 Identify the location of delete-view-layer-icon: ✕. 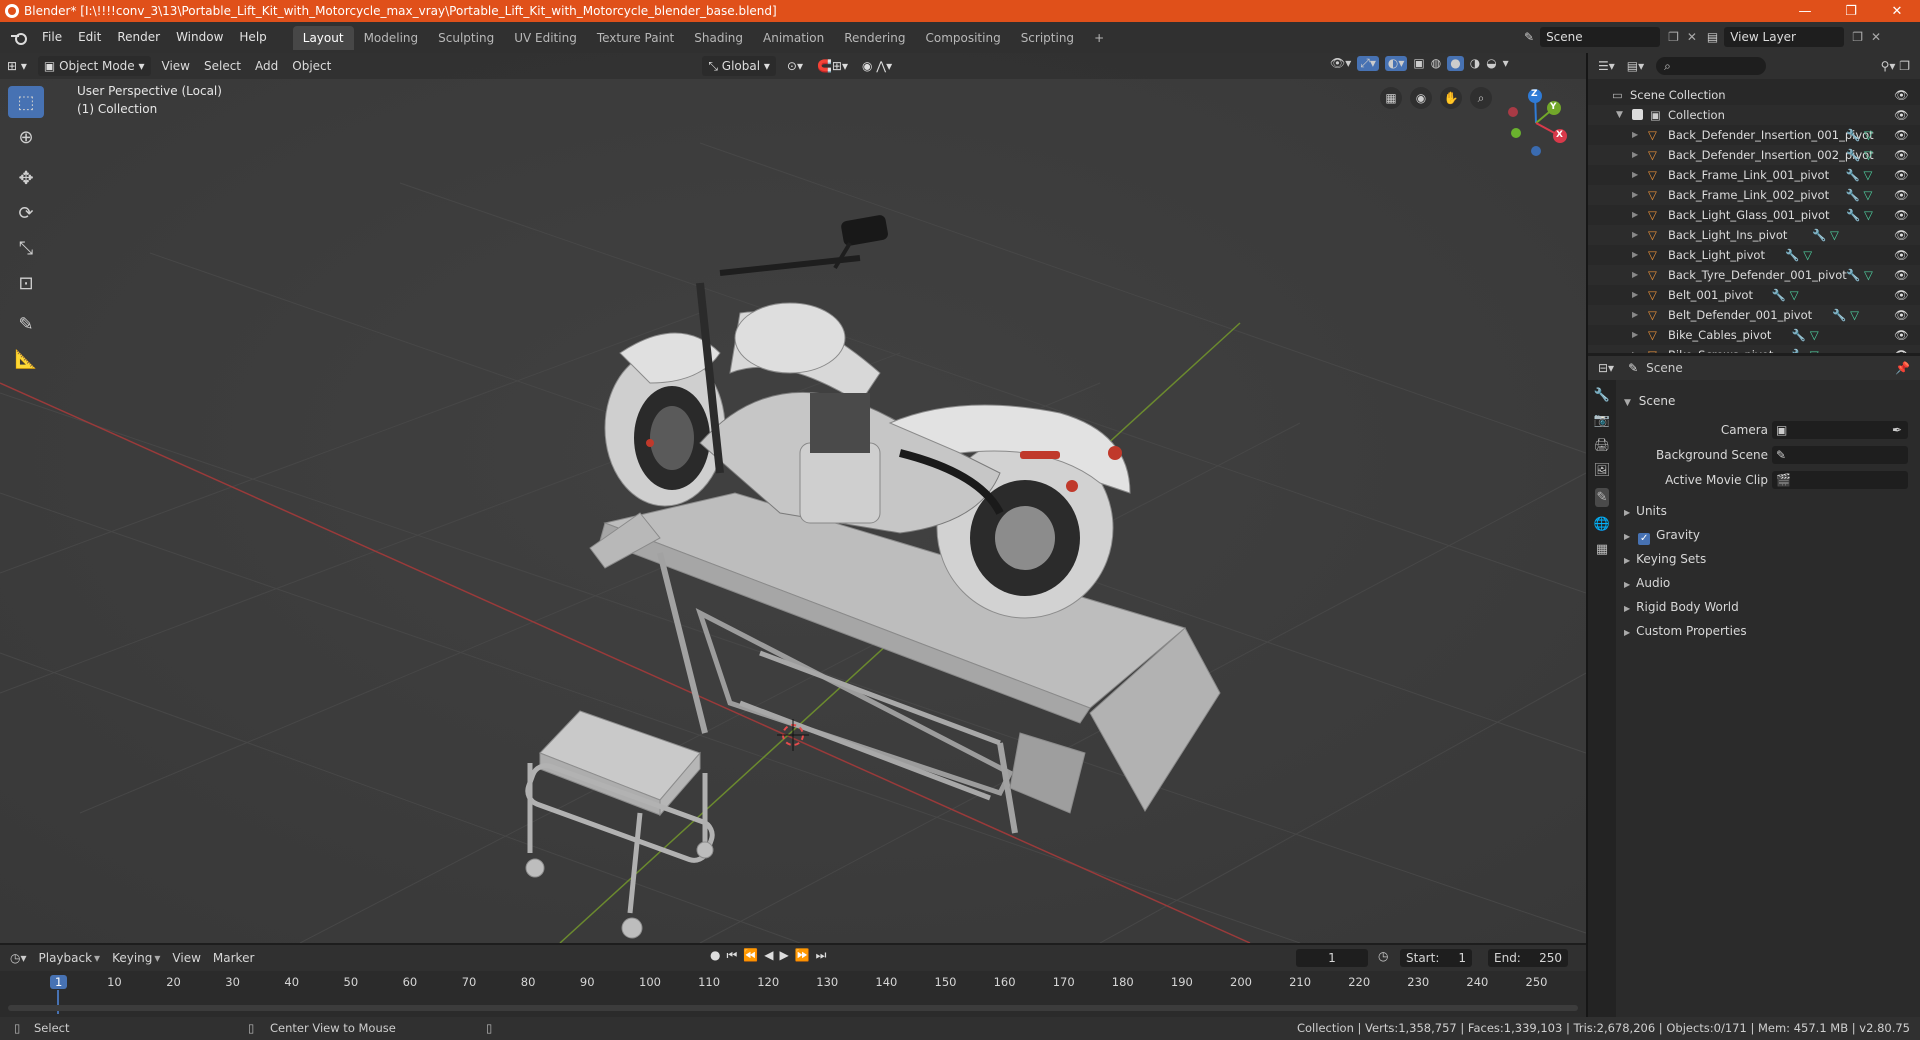
(1876, 37).